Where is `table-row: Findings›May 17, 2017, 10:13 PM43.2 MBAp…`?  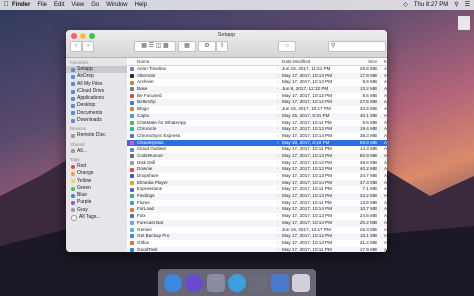 table-row: Findings›May 17, 2017, 10:13 PM43.2 MBAp… is located at coordinates (257, 196).